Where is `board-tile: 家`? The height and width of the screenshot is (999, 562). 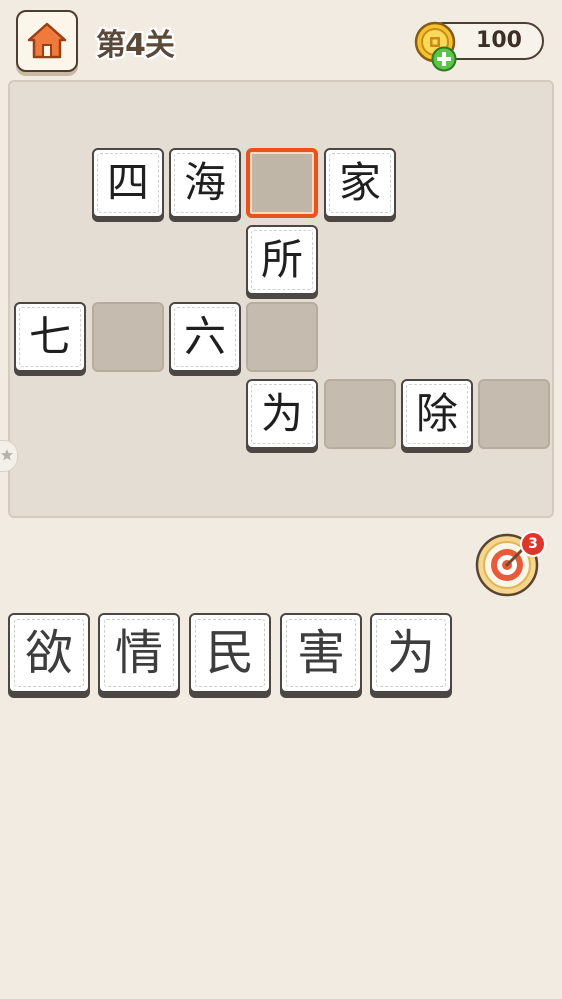
board-tile: 家 is located at coordinates (360, 183).